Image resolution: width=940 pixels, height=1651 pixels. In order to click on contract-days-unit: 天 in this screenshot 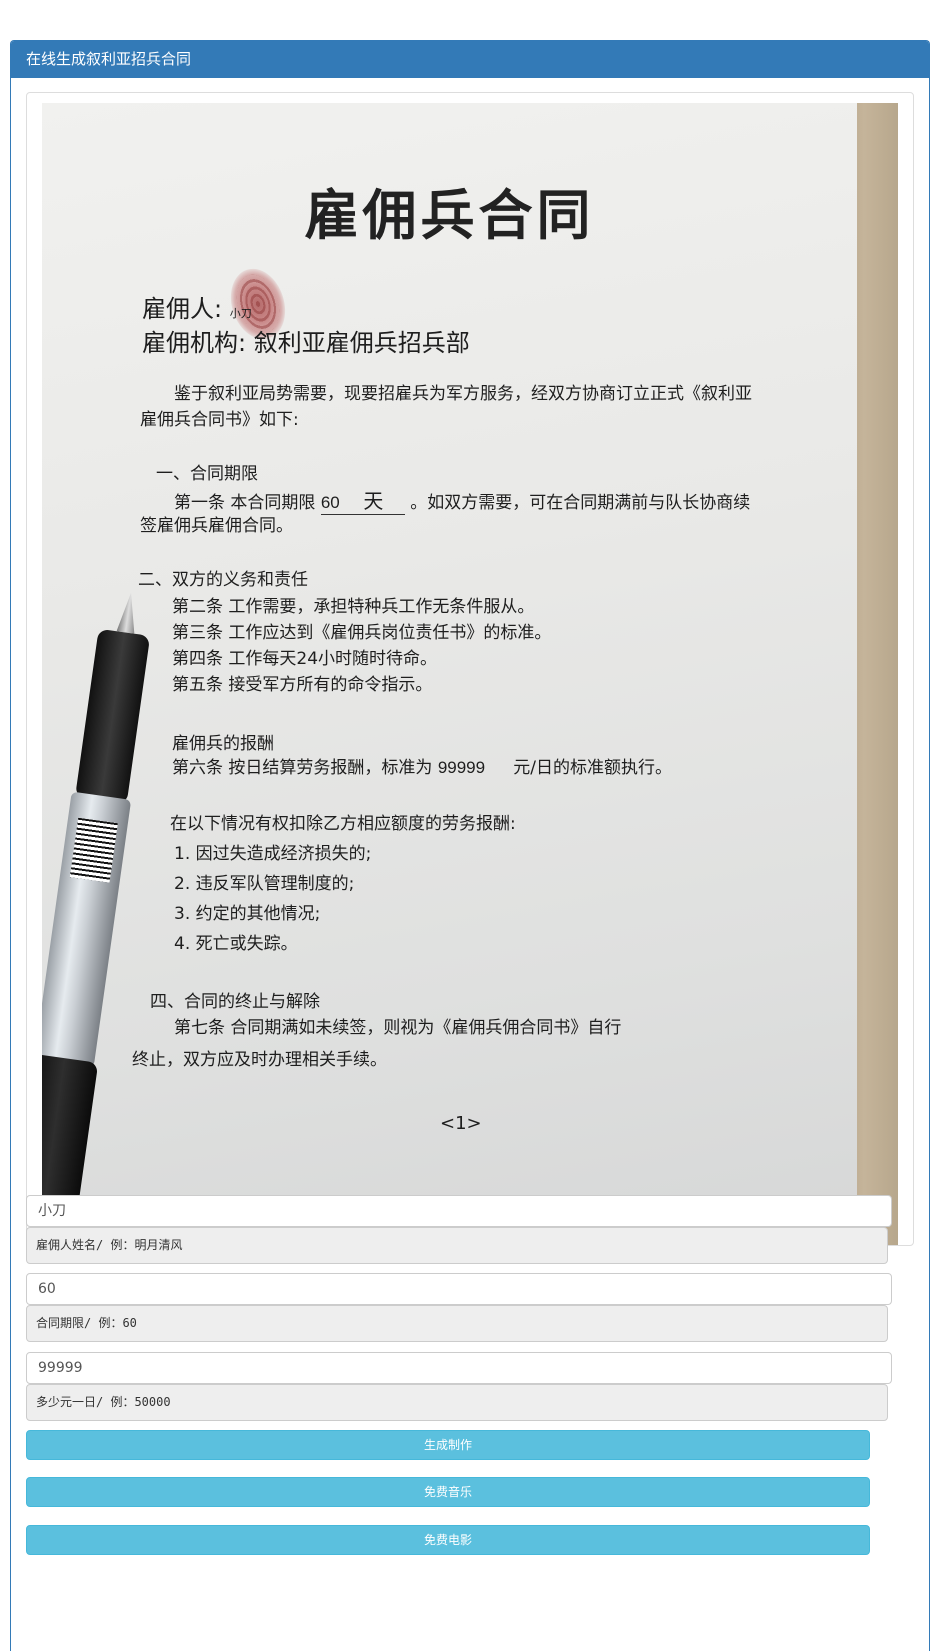, I will do `click(373, 502)`.